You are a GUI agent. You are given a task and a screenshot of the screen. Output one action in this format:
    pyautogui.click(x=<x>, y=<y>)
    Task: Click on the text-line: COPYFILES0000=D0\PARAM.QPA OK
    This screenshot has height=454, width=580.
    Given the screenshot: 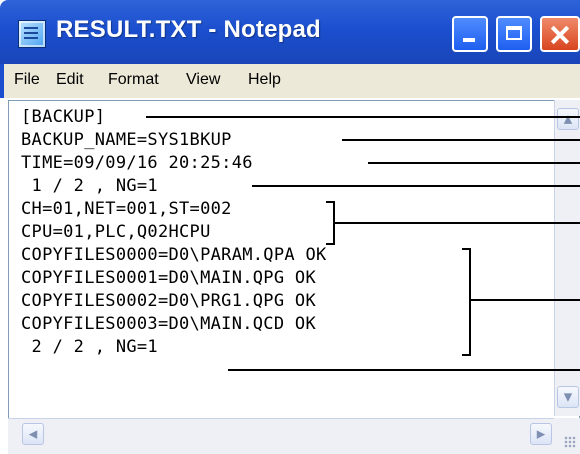 What is the action you would take?
    pyautogui.click(x=174, y=255)
    